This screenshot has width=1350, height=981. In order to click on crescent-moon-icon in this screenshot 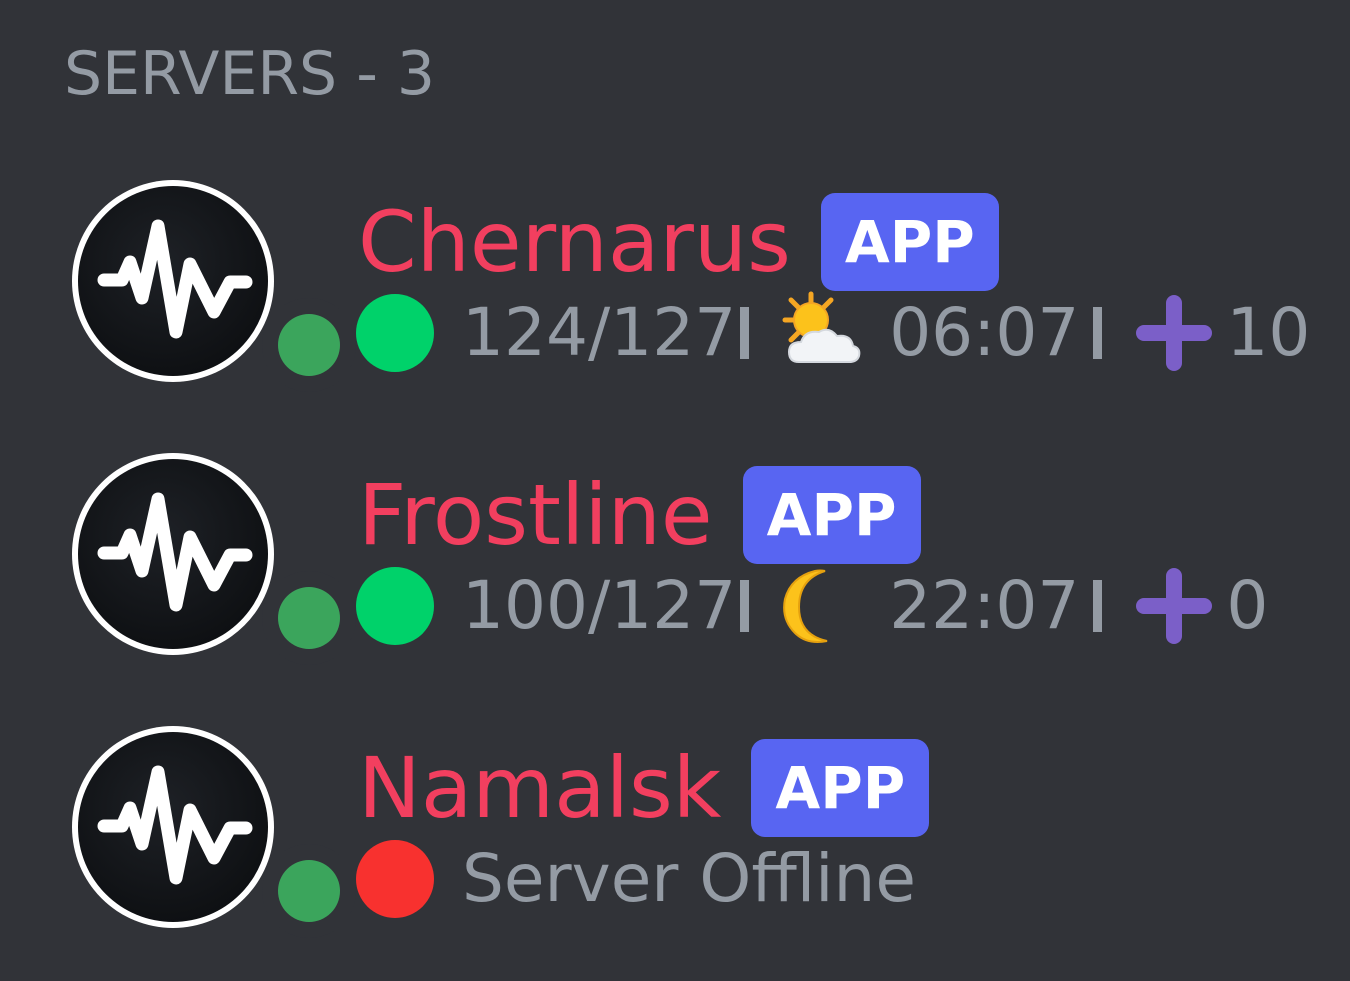, I will do `click(805, 606)`.